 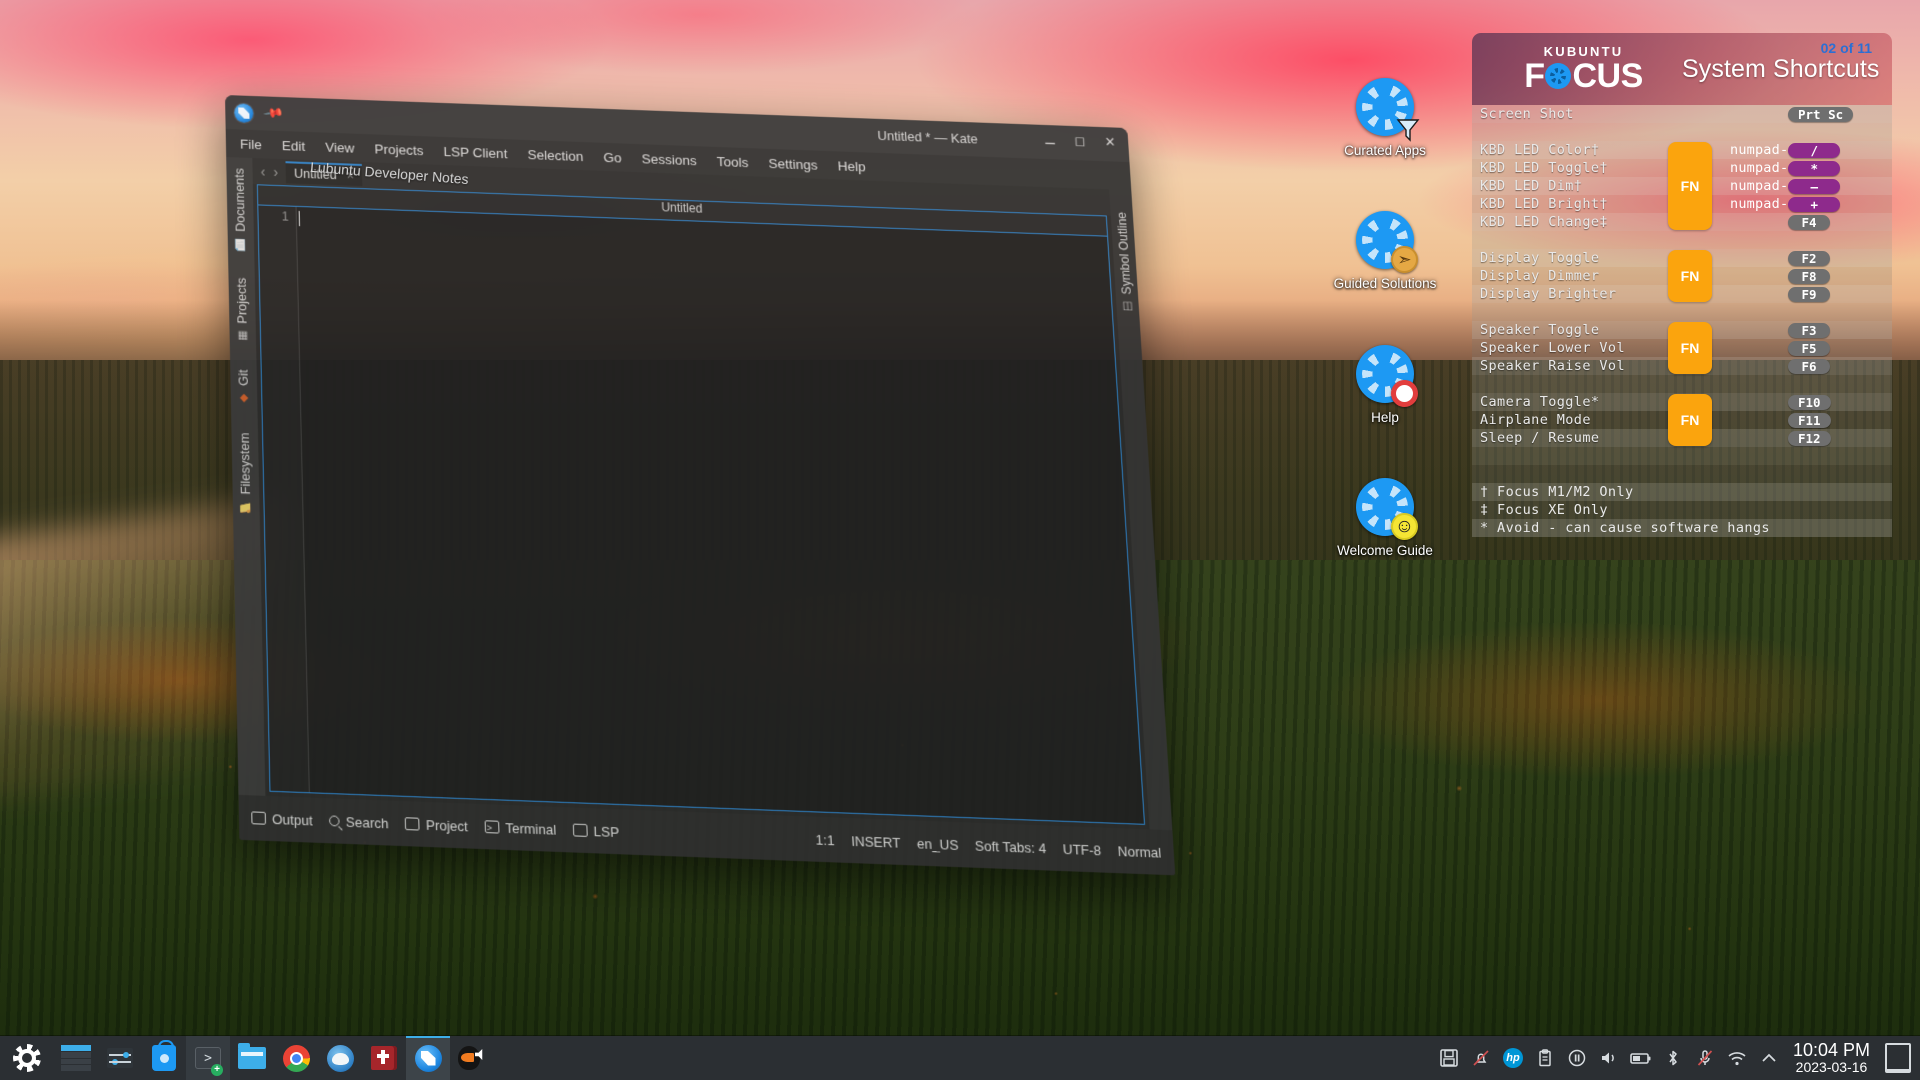 I want to click on shortcut-row: Screen Shot Prt Sc, so click(x=1682, y=114).